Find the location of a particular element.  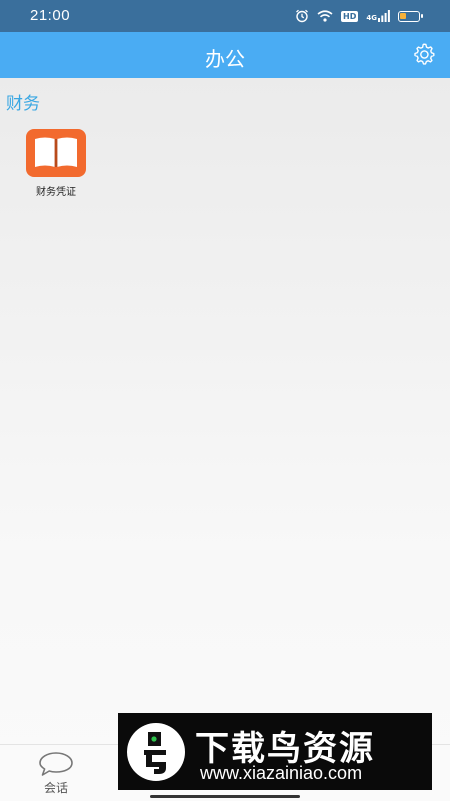

hd-icon: HD is located at coordinates (350, 16).